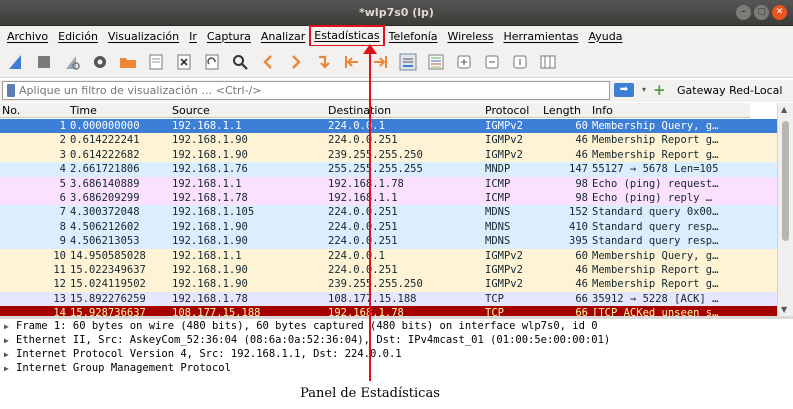 This screenshot has width=793, height=409. What do you see at coordinates (62, 212) in the screenshot?
I see `packet-no: 7` at bounding box center [62, 212].